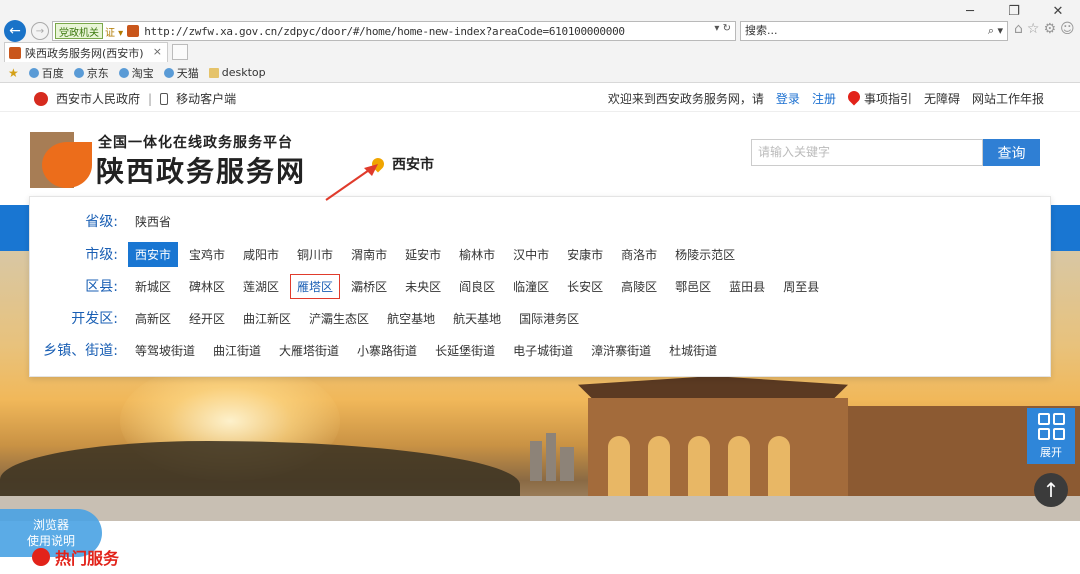 The image size is (1080, 574). Describe the element at coordinates (639, 286) in the screenshot. I see `region-item: 高陵区` at that location.